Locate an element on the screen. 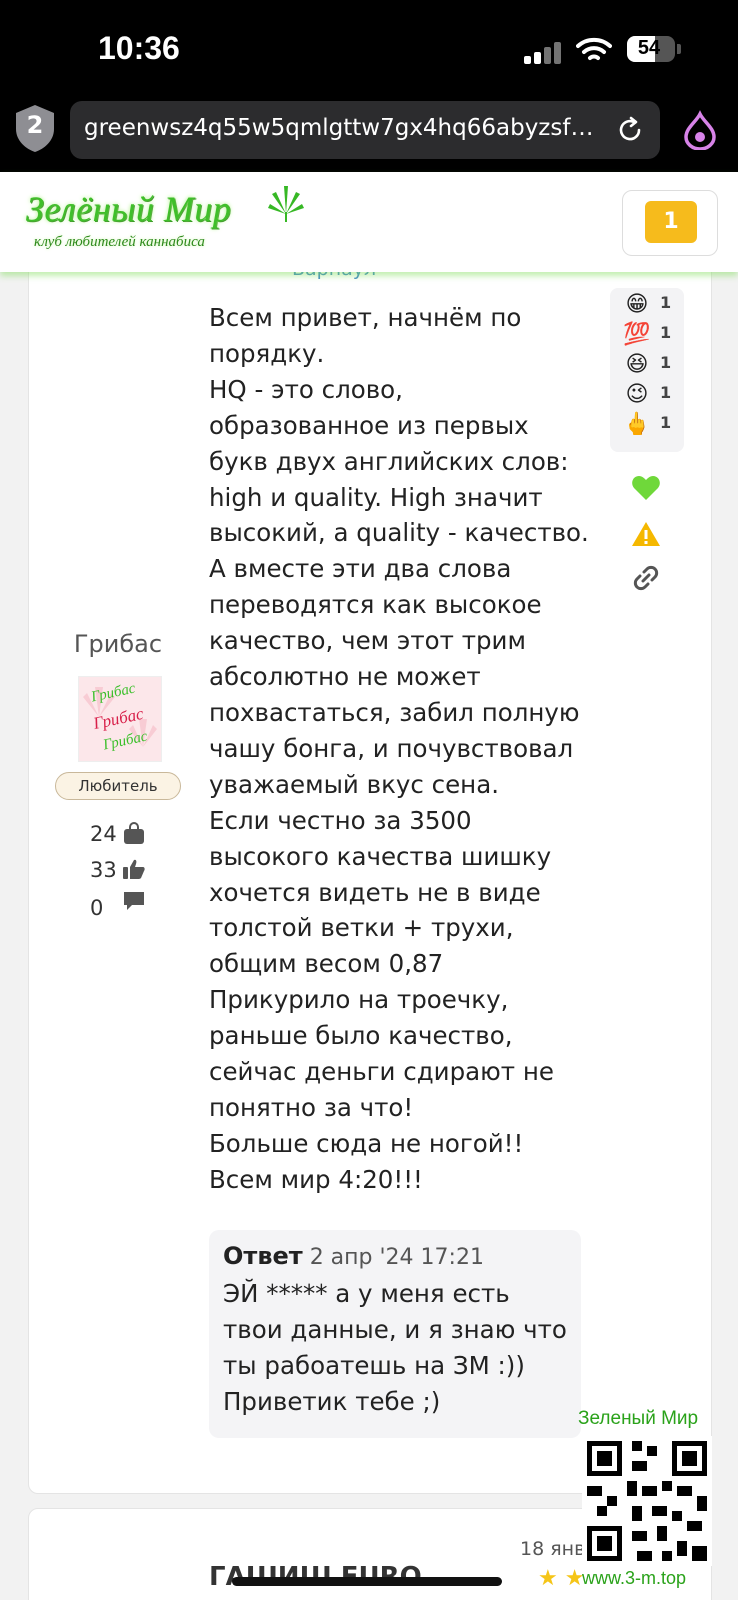 This screenshot has width=738, height=1600. notifications-button: 1 is located at coordinates (670, 223).